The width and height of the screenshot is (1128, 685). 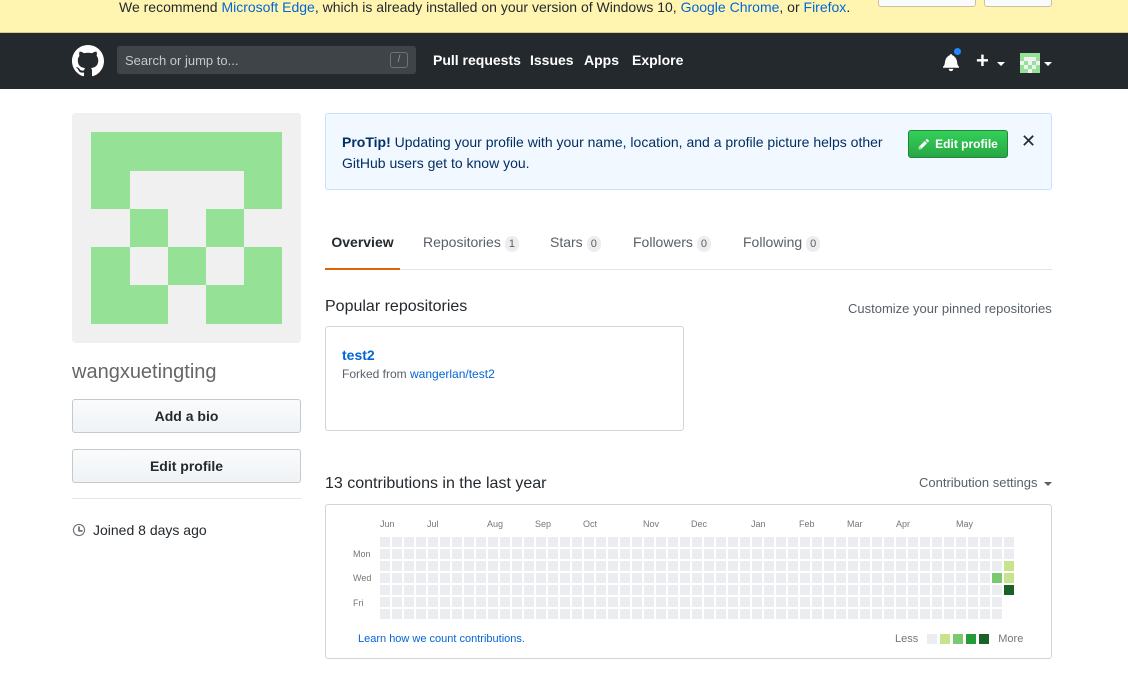 What do you see at coordinates (362, 247) in the screenshot?
I see `tab-overview: Overview` at bounding box center [362, 247].